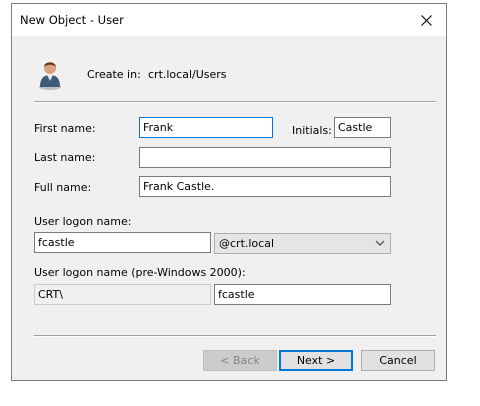 The height and width of the screenshot is (406, 480). Describe the element at coordinates (50, 76) in the screenshot. I see `user-icon` at that location.